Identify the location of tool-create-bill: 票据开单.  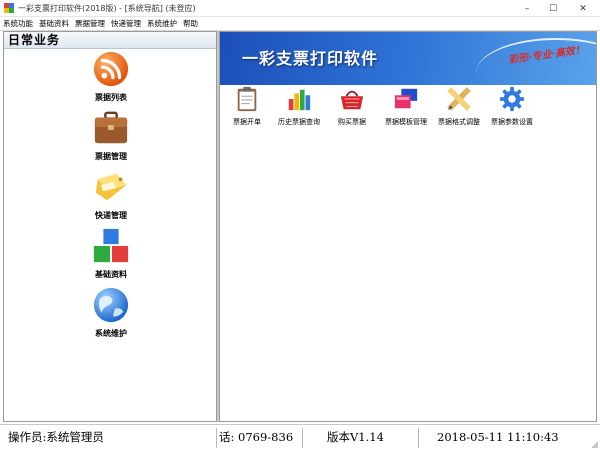
(247, 106).